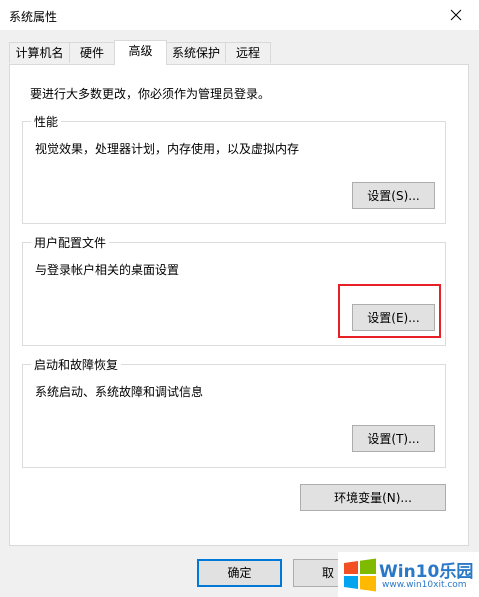  I want to click on startup-recovery-group-title: 启动和故障恢复, so click(76, 364).